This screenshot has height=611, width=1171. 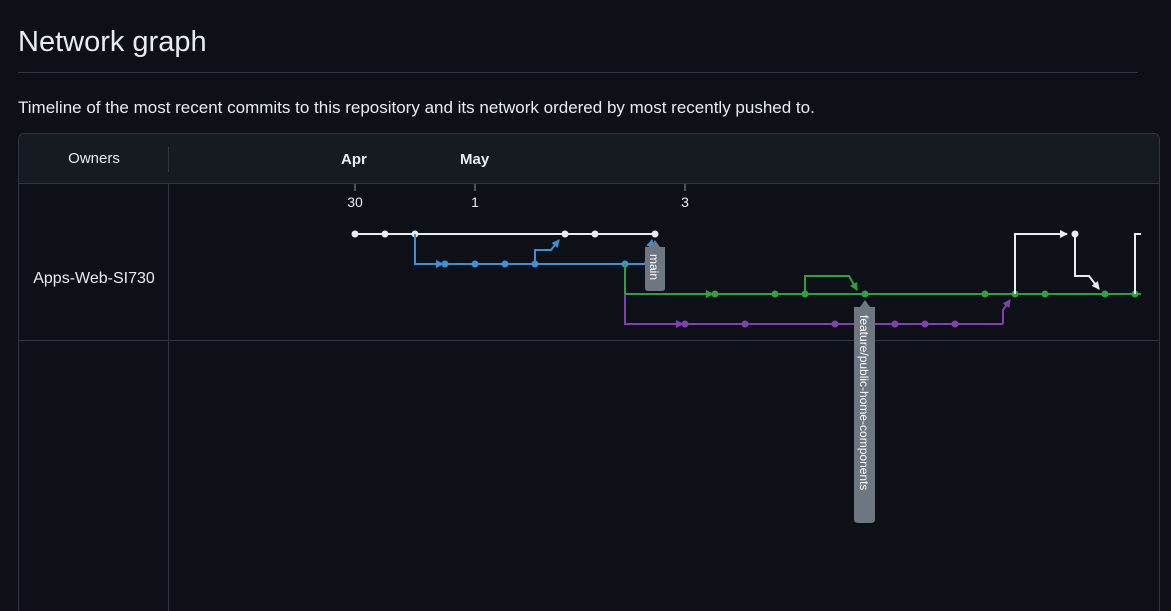 What do you see at coordinates (831, 284) in the screenshot?
I see `green-side-merge` at bounding box center [831, 284].